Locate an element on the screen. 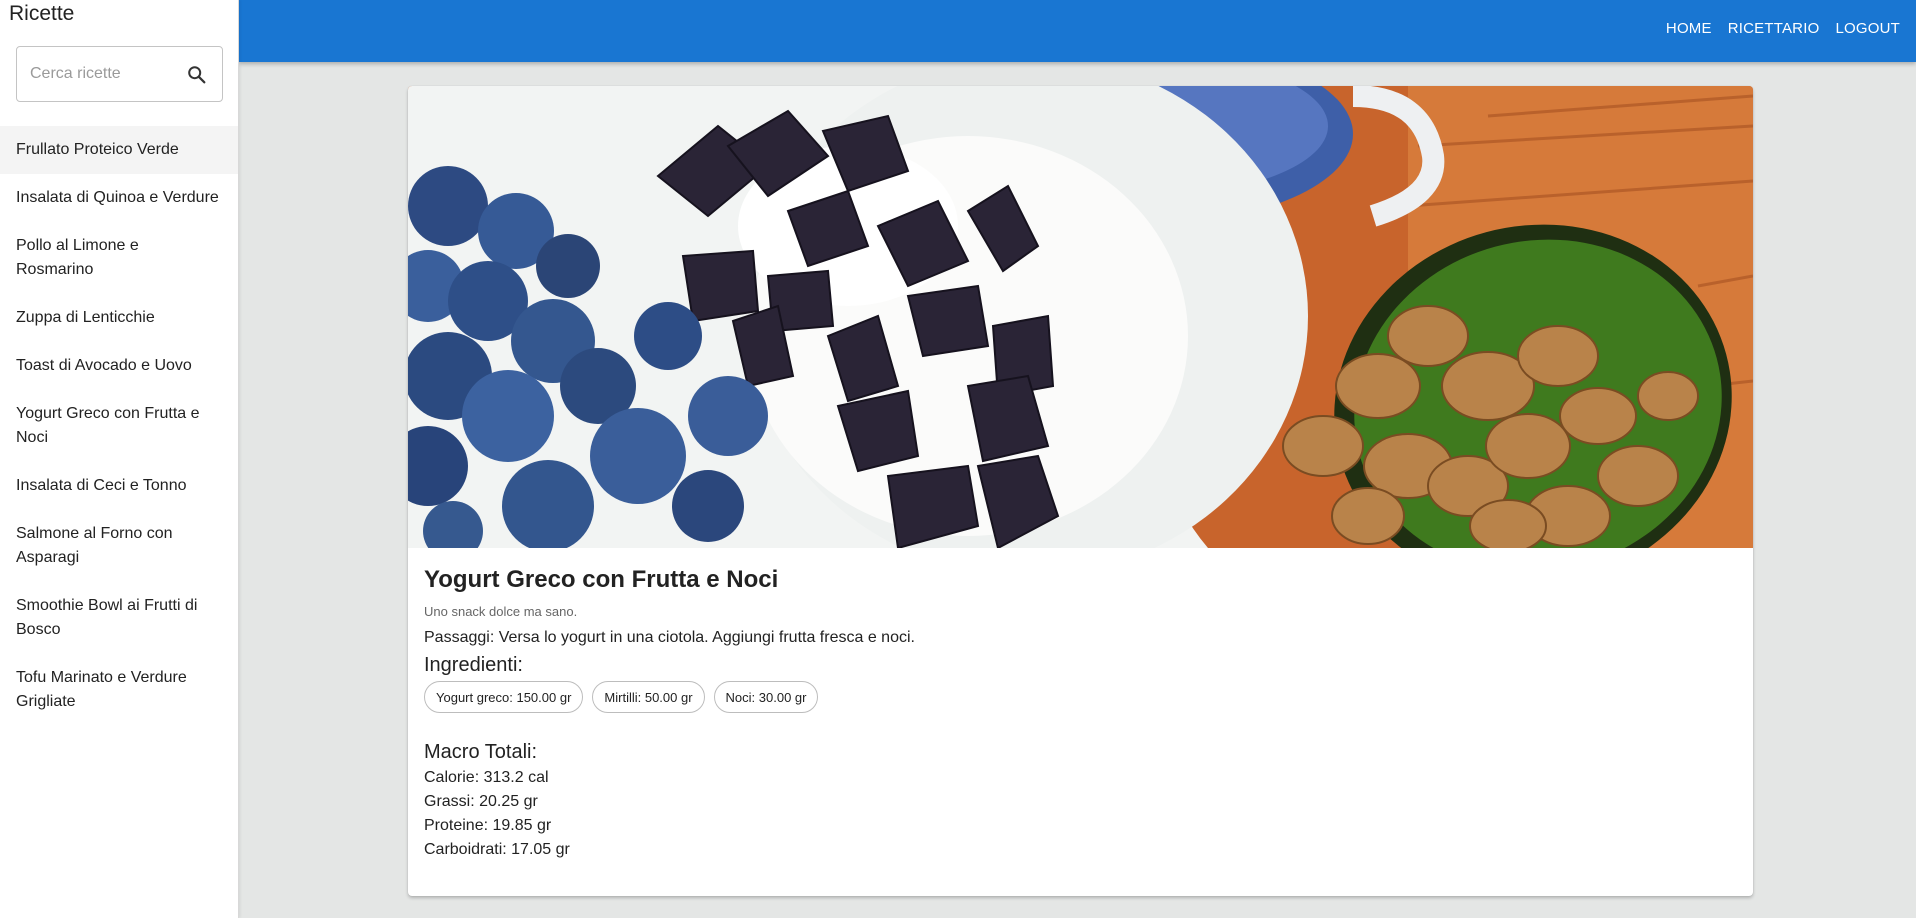  recipe-item-insalata-di-quinoa: Insalata di Quinoa e Verdure is located at coordinates (119, 198).